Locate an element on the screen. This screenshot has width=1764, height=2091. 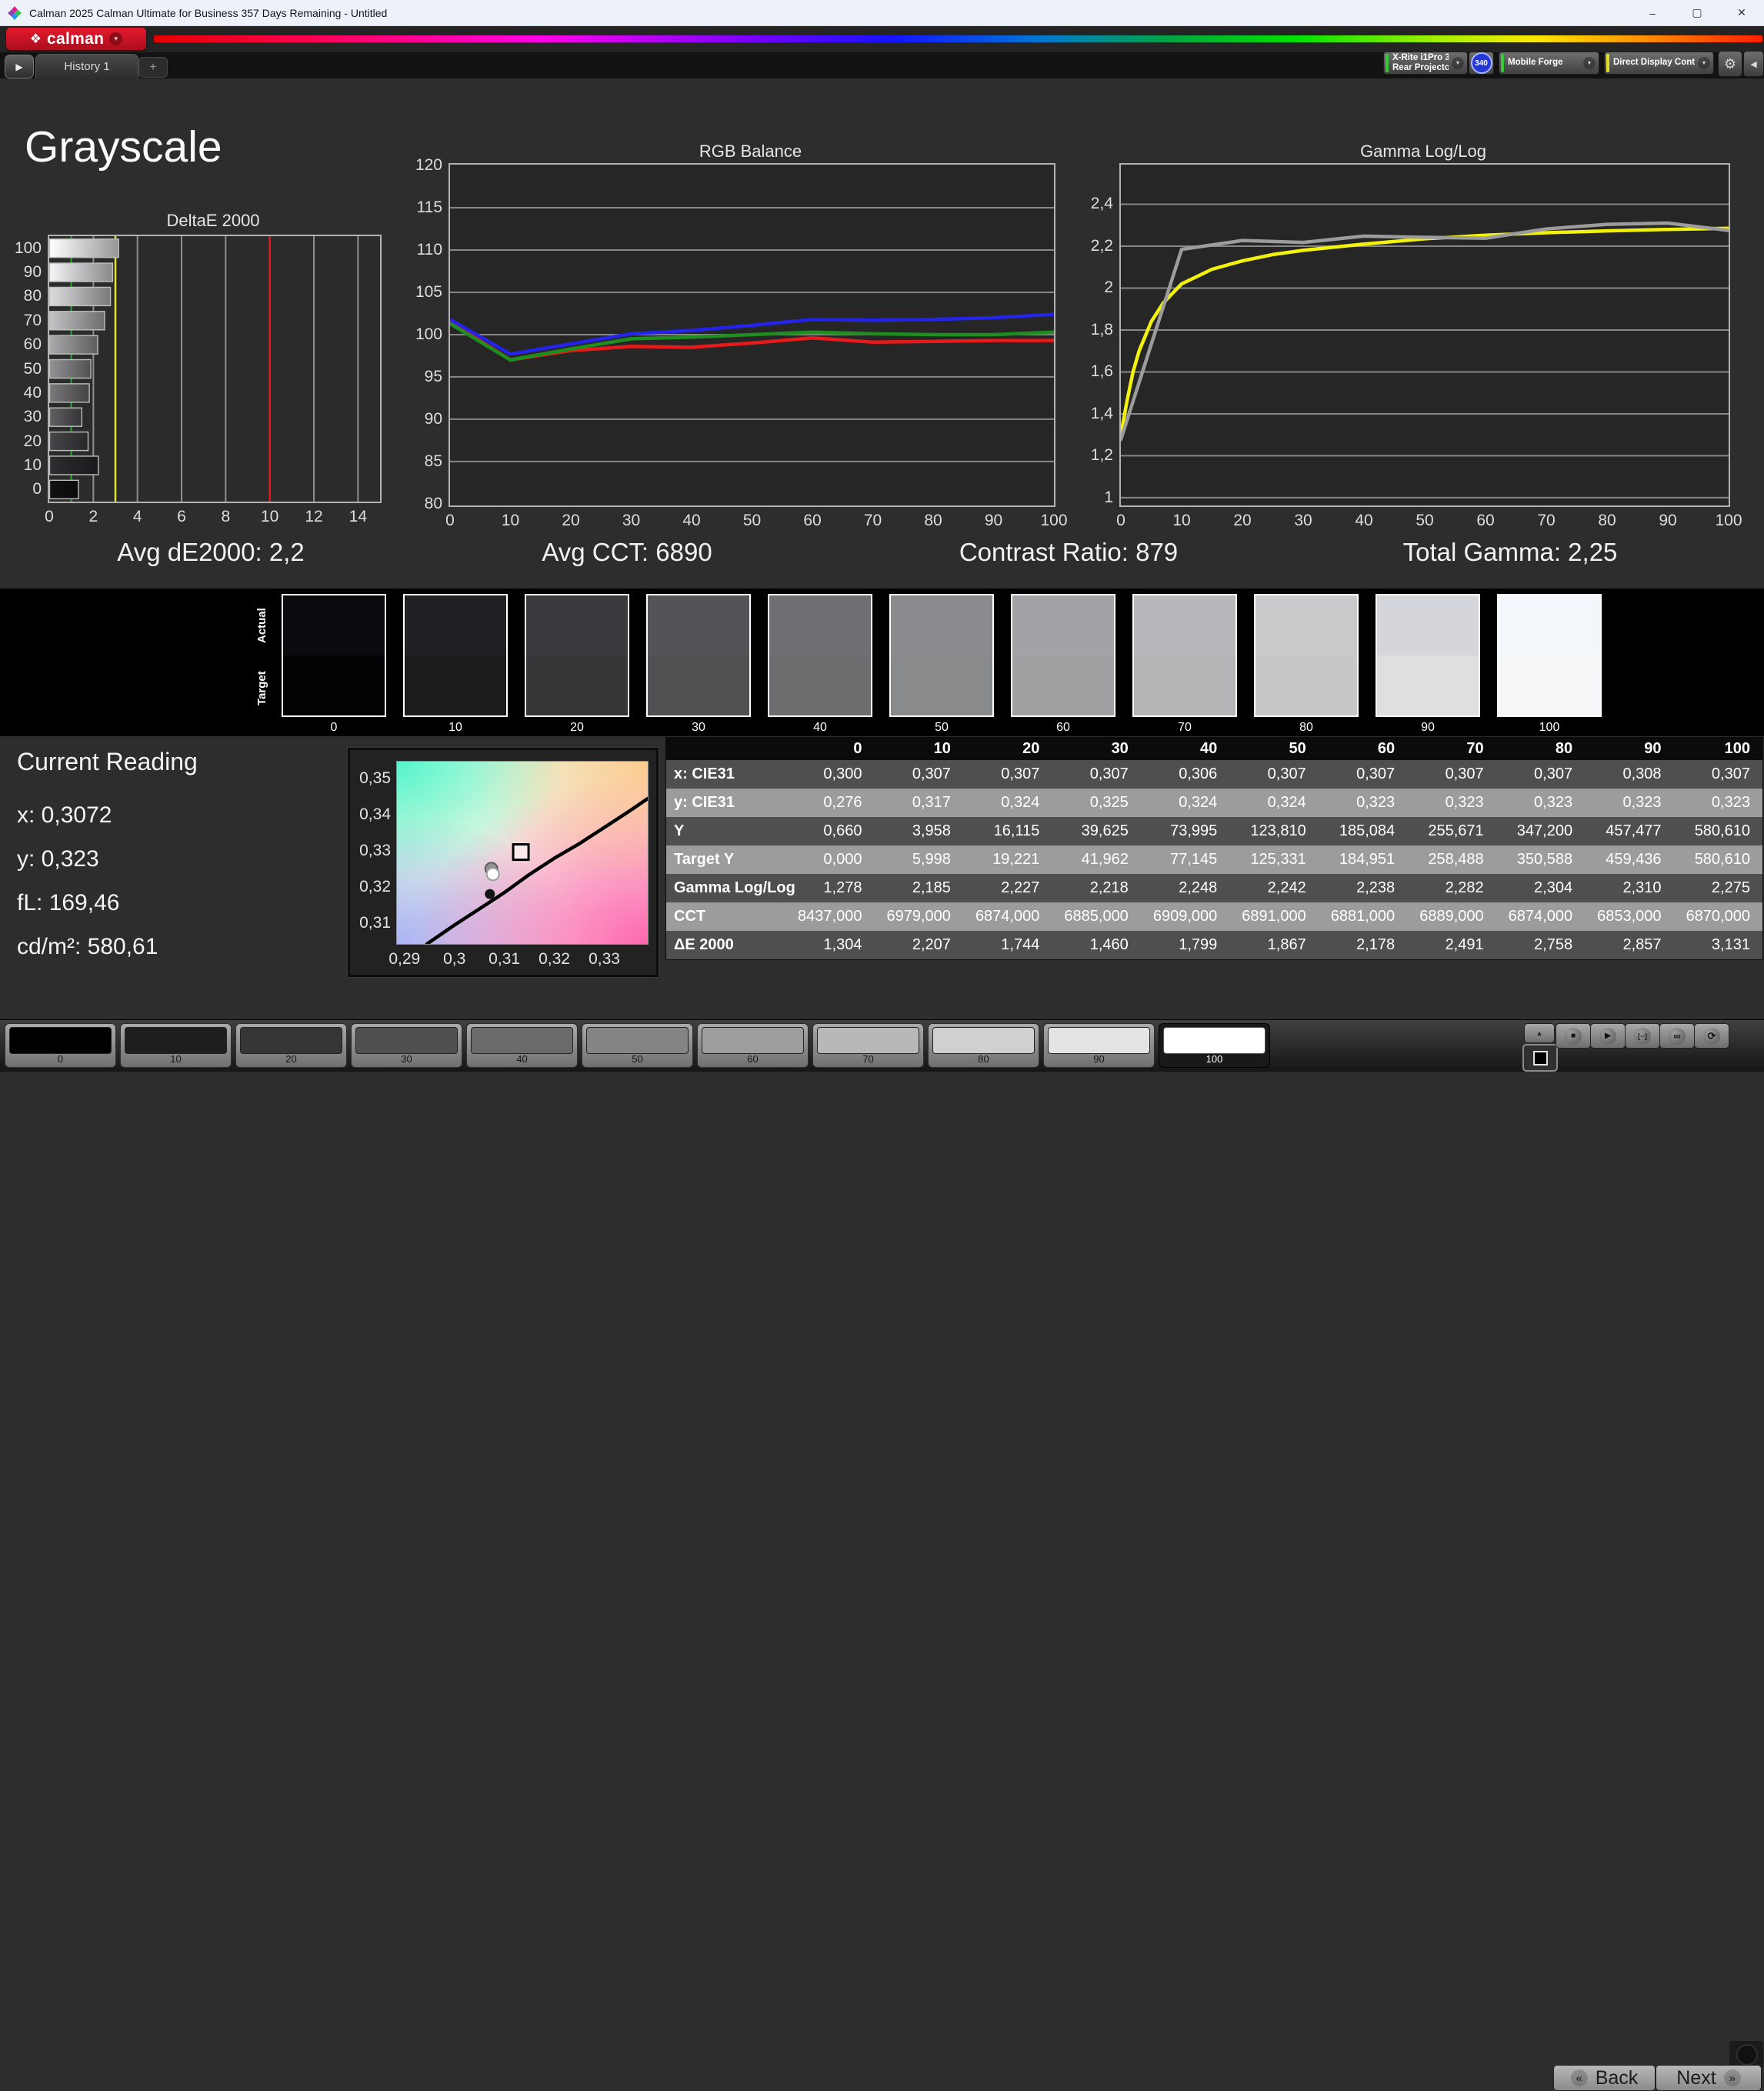
swatch-level-label: 40 is located at coordinates (820, 727).